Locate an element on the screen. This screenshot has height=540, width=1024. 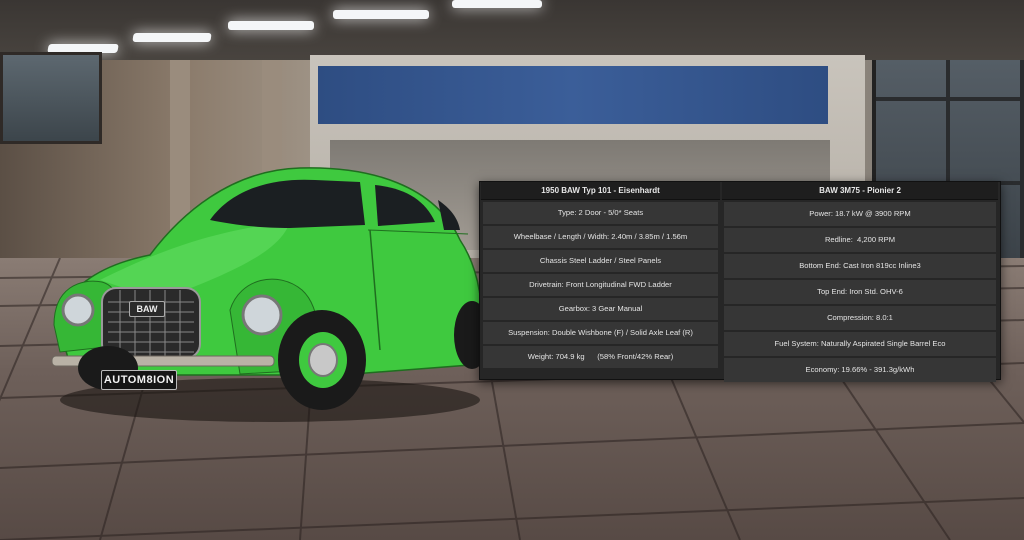
engine-title: BAW 3M75 - Pionier 2 is located at coordinates (860, 191).